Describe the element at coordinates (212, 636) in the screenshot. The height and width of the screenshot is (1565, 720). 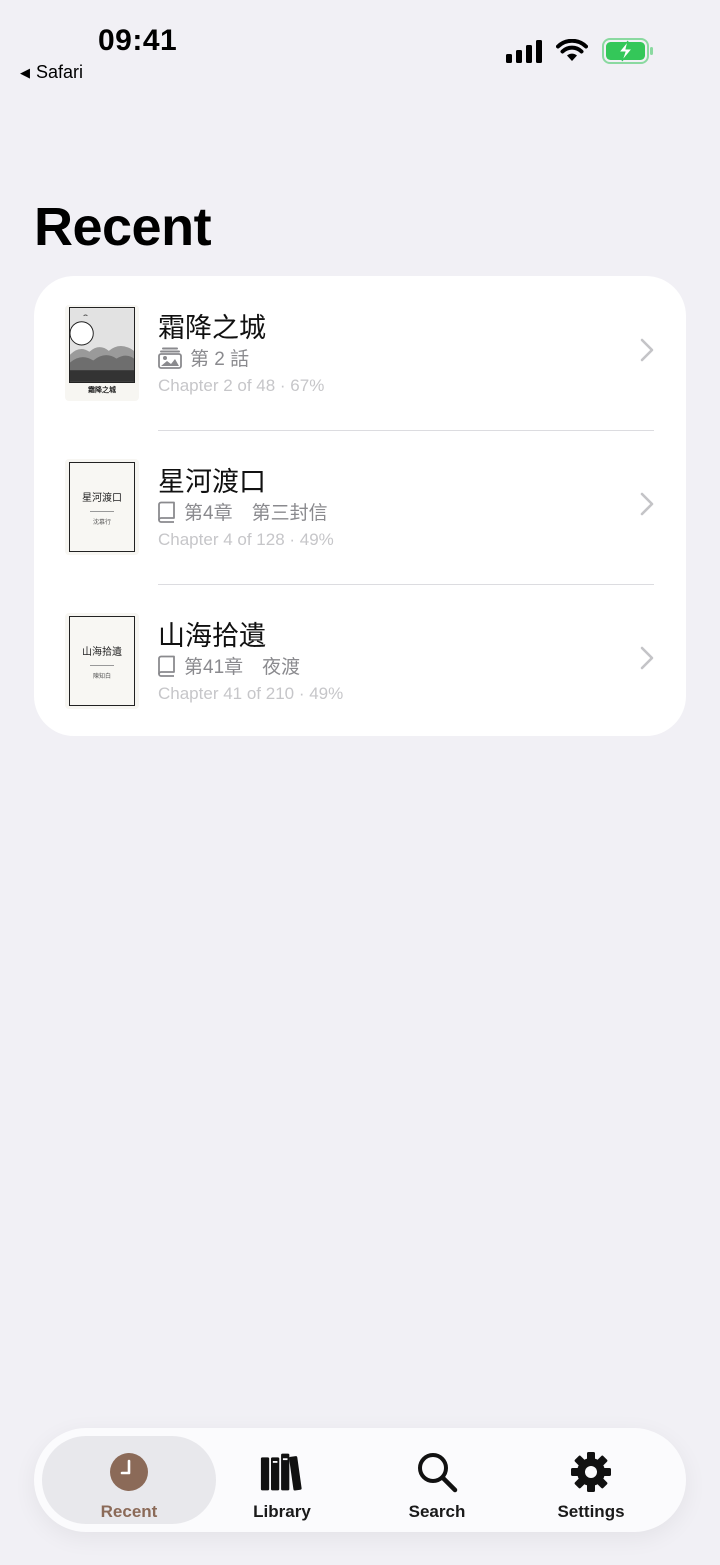
I see `book-title: 山海拾遺` at that location.